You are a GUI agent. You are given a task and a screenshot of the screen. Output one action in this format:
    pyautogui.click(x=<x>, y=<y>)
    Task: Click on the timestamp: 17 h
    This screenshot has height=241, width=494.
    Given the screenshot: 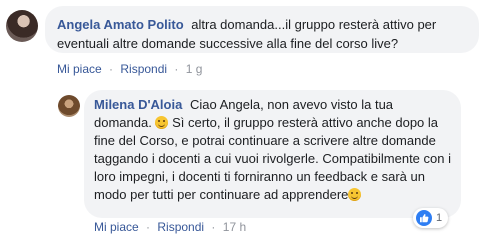 What is the action you would take?
    pyautogui.click(x=234, y=227)
    